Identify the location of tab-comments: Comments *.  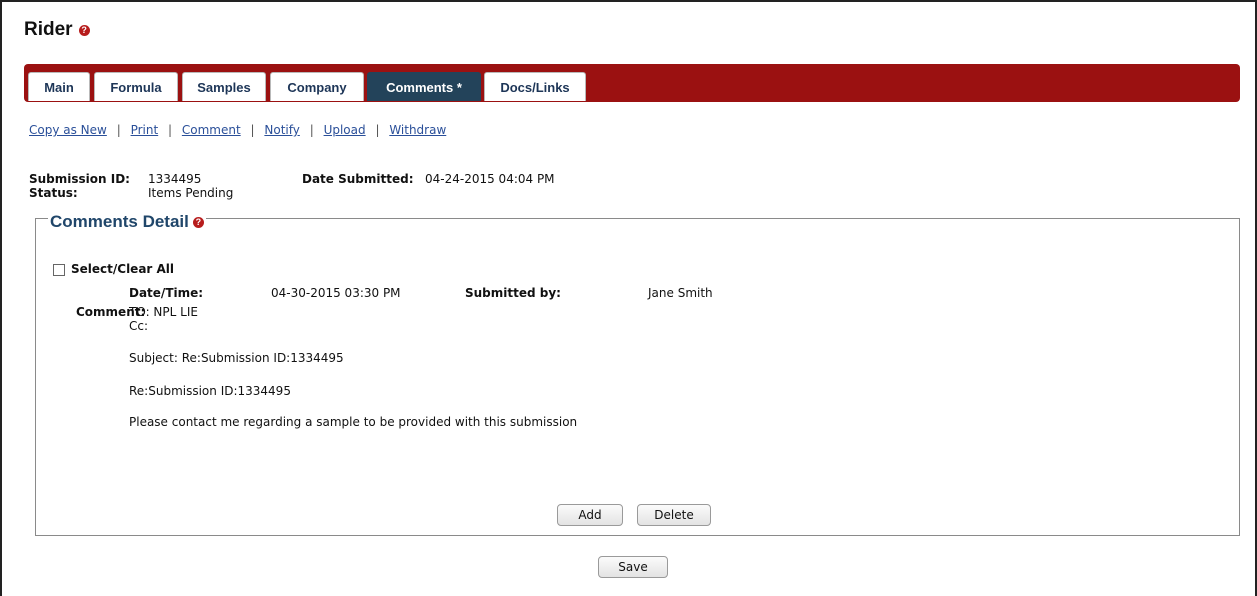
(424, 86).